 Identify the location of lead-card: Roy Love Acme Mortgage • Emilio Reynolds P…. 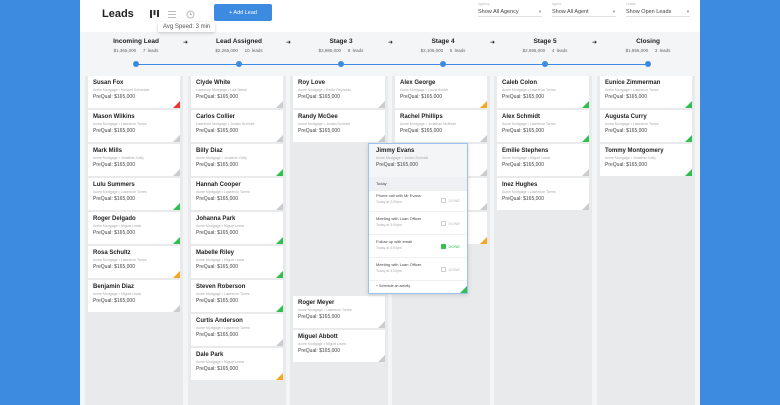
(339, 92).